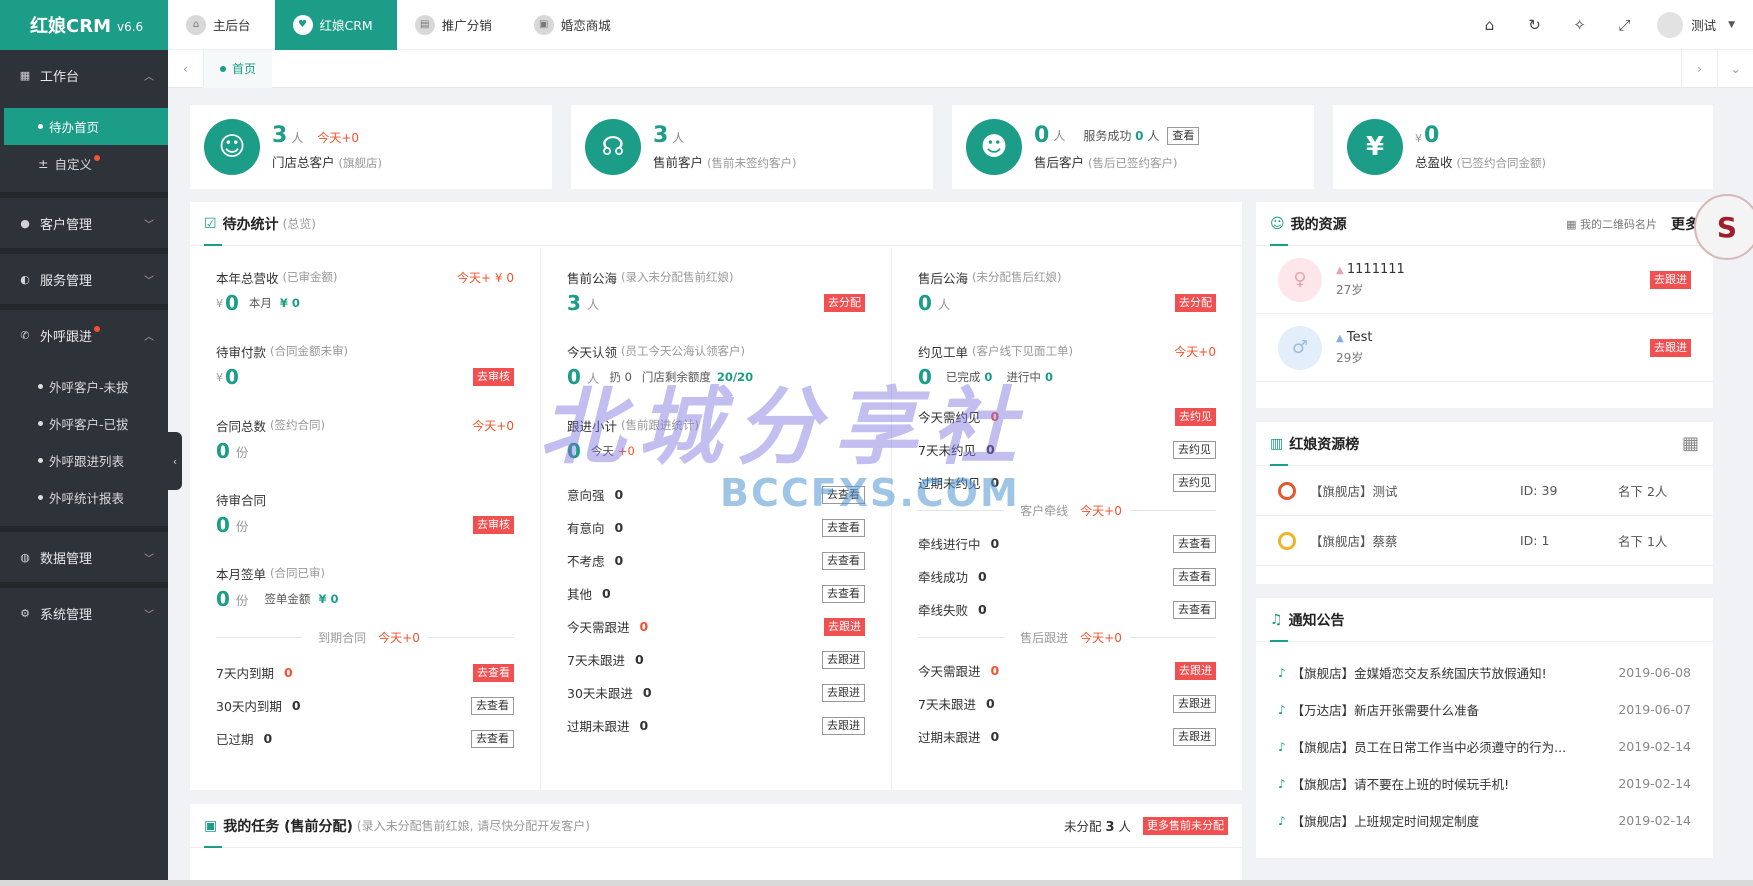  Describe the element at coordinates (1300, 279) in the screenshot. I see `avatar-female: ♀` at that location.